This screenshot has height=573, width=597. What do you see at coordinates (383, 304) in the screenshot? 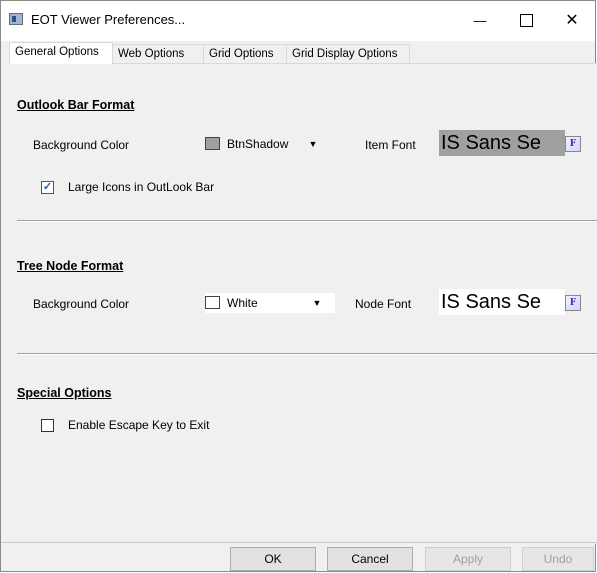
I see `node-font-label: Node Font` at bounding box center [383, 304].